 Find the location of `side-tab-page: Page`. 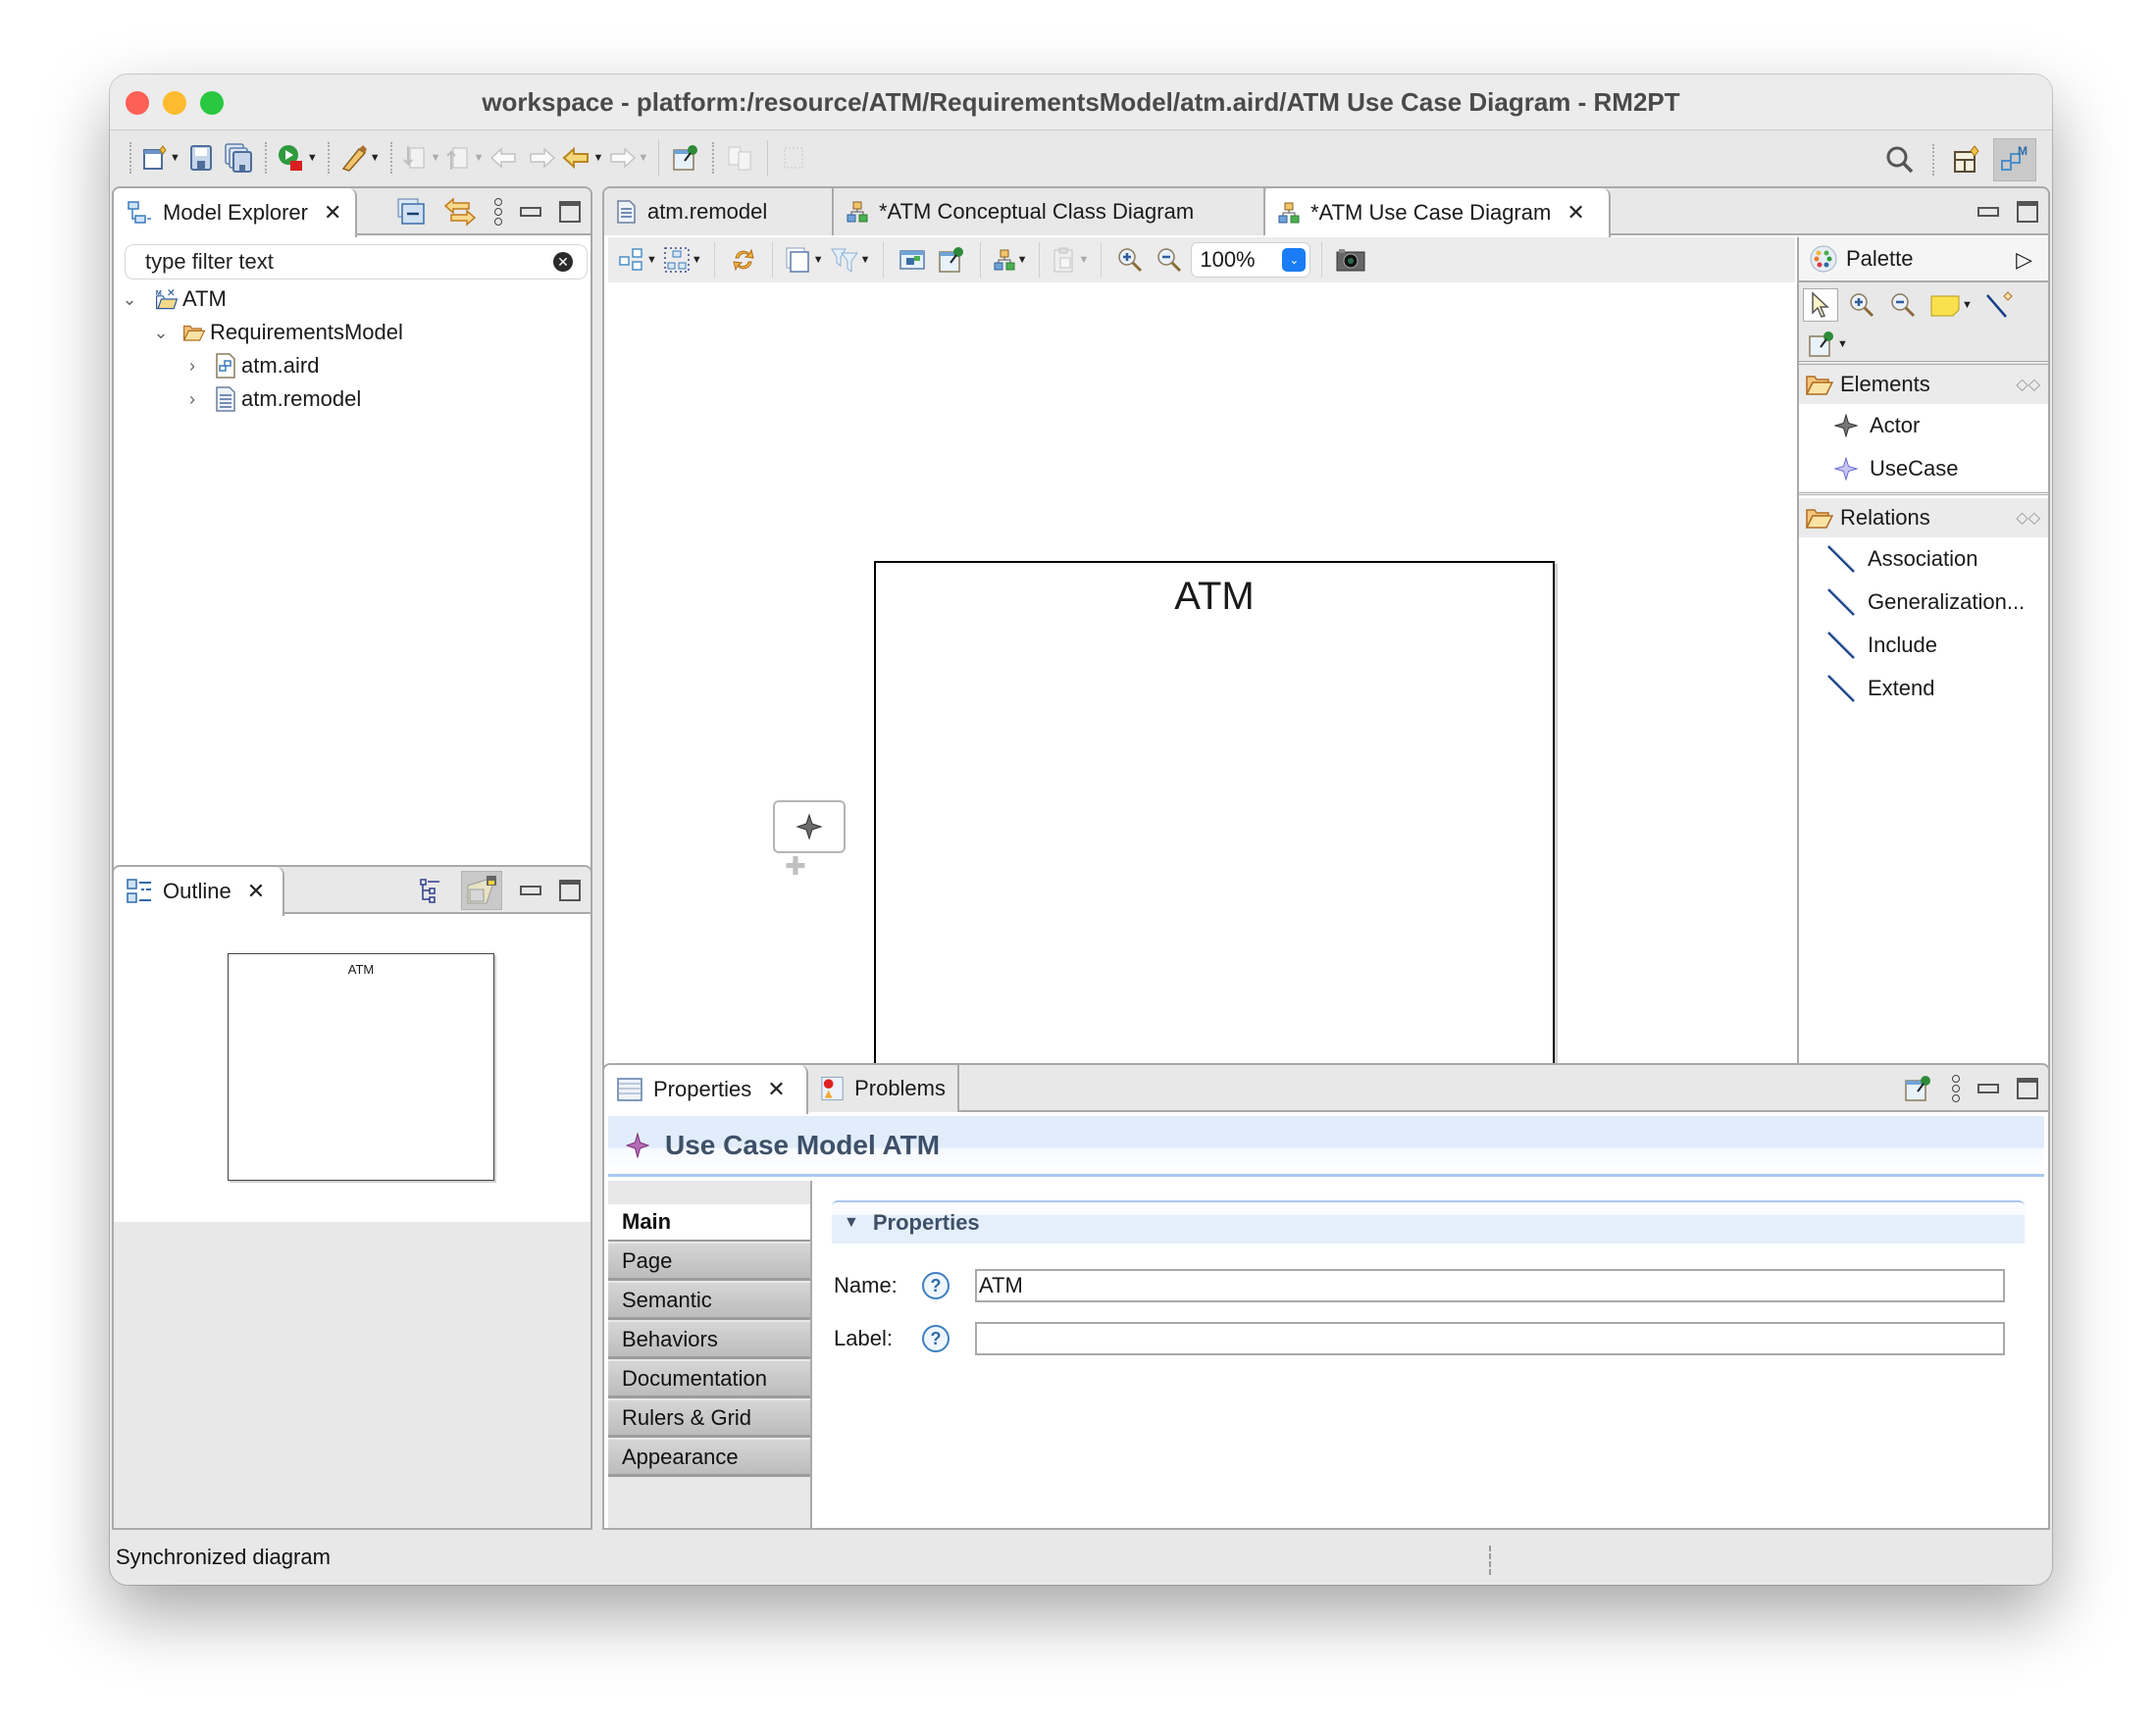

side-tab-page: Page is located at coordinates (709, 1262).